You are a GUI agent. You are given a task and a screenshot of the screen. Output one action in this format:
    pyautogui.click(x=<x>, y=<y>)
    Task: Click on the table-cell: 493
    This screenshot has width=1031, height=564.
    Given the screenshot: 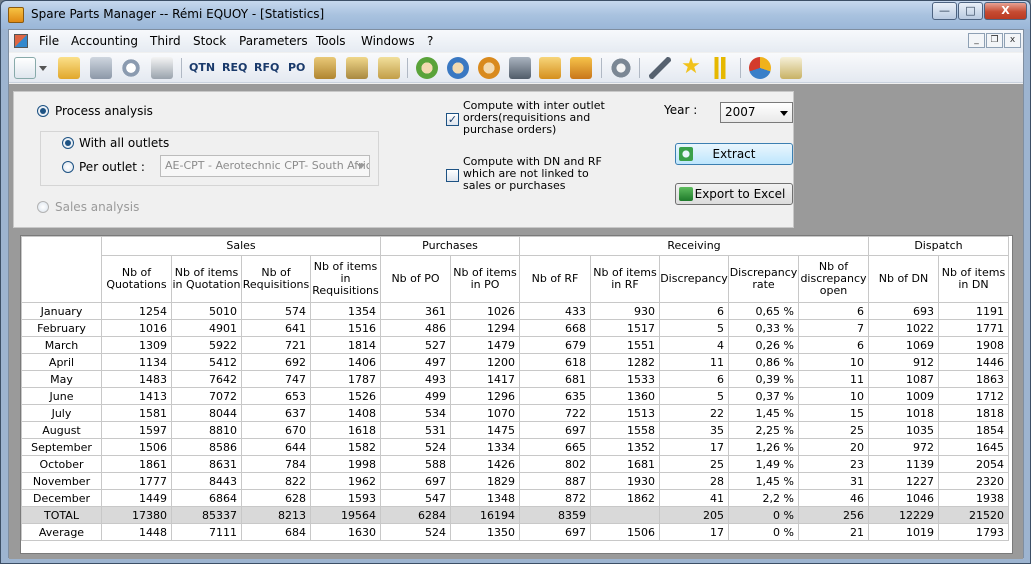 What is the action you would take?
    pyautogui.click(x=415, y=379)
    